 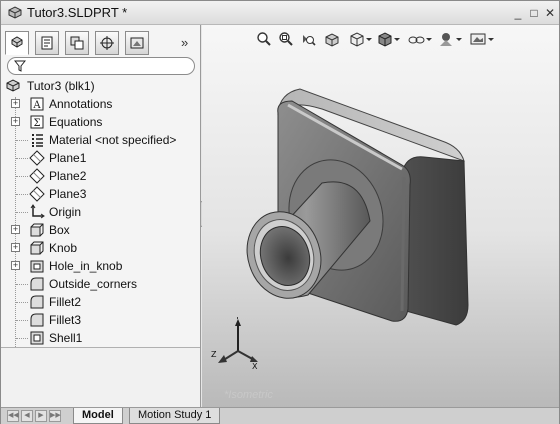 I want to click on manager-tabs: », so click(x=101, y=43).